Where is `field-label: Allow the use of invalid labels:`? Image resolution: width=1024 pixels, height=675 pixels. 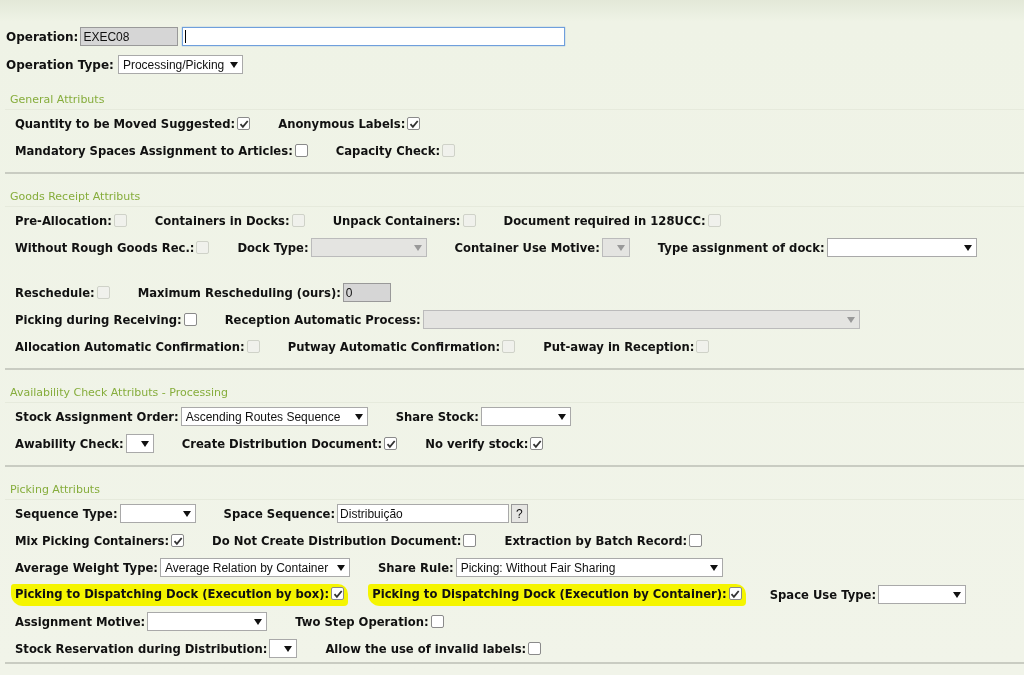 field-label: Allow the use of invalid labels: is located at coordinates (426, 648).